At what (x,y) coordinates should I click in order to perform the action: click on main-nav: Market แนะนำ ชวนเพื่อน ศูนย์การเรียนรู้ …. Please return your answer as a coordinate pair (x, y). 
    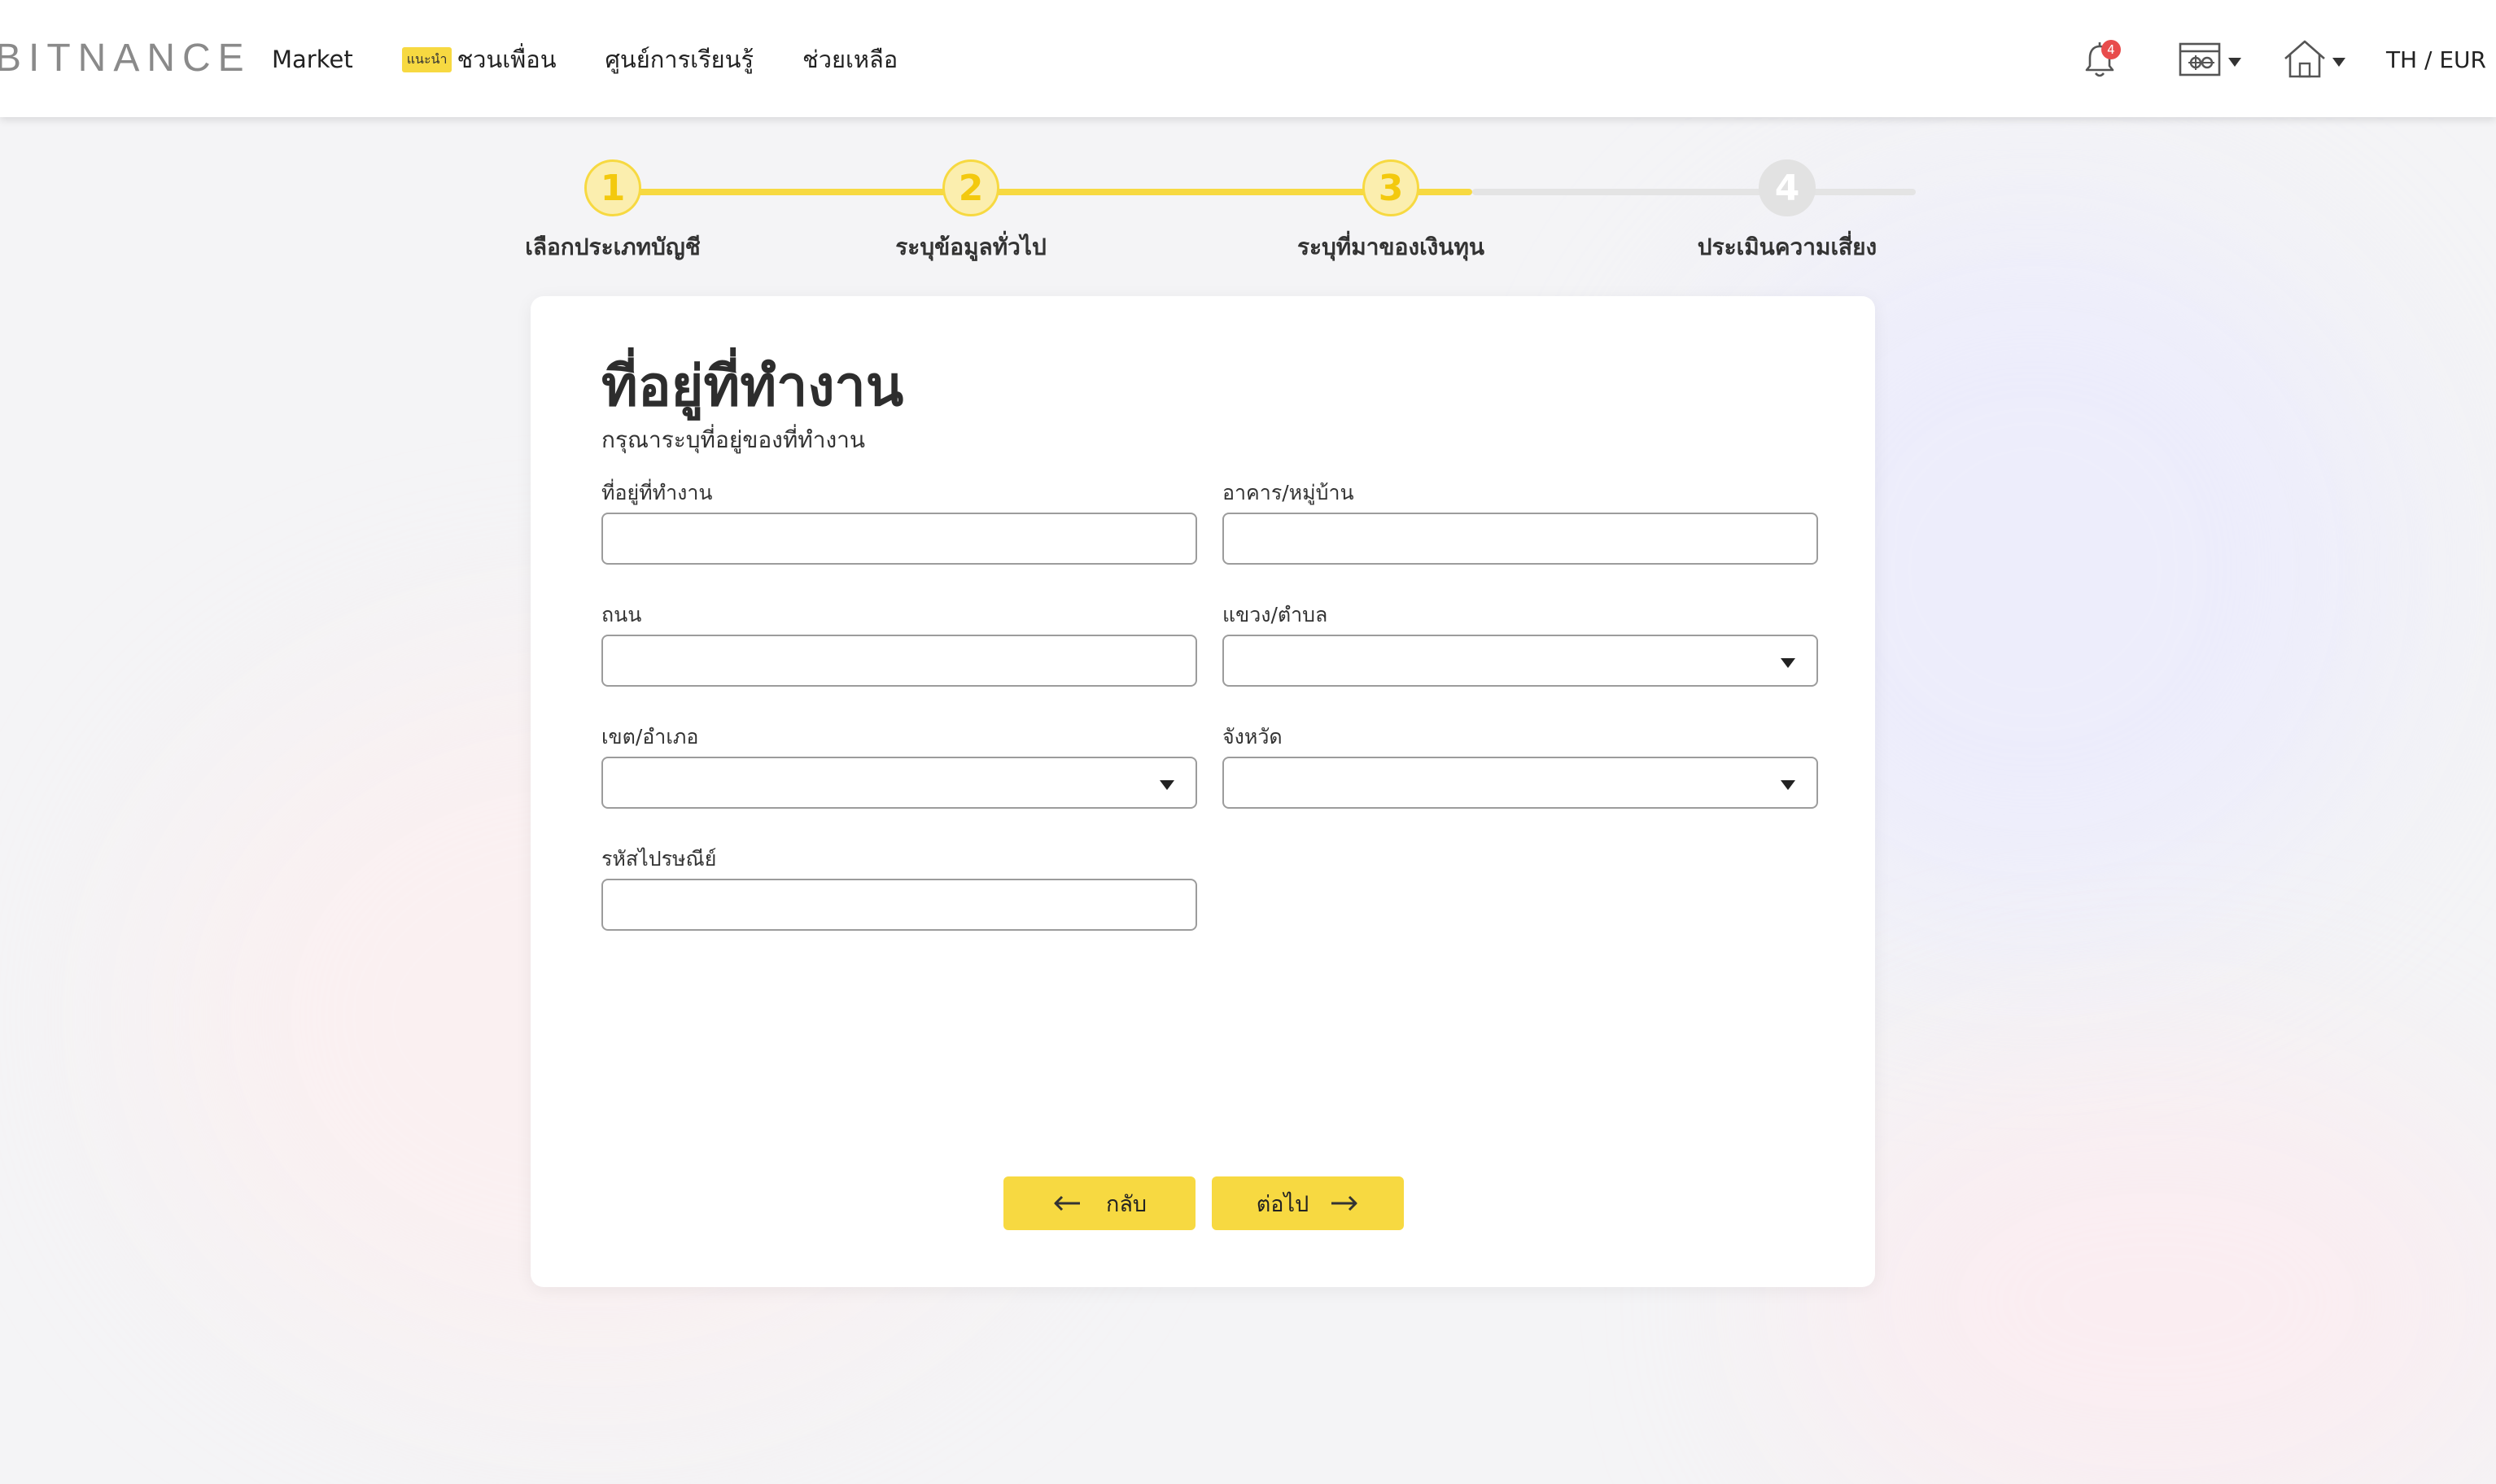
    Looking at the image, I should click on (609, 60).